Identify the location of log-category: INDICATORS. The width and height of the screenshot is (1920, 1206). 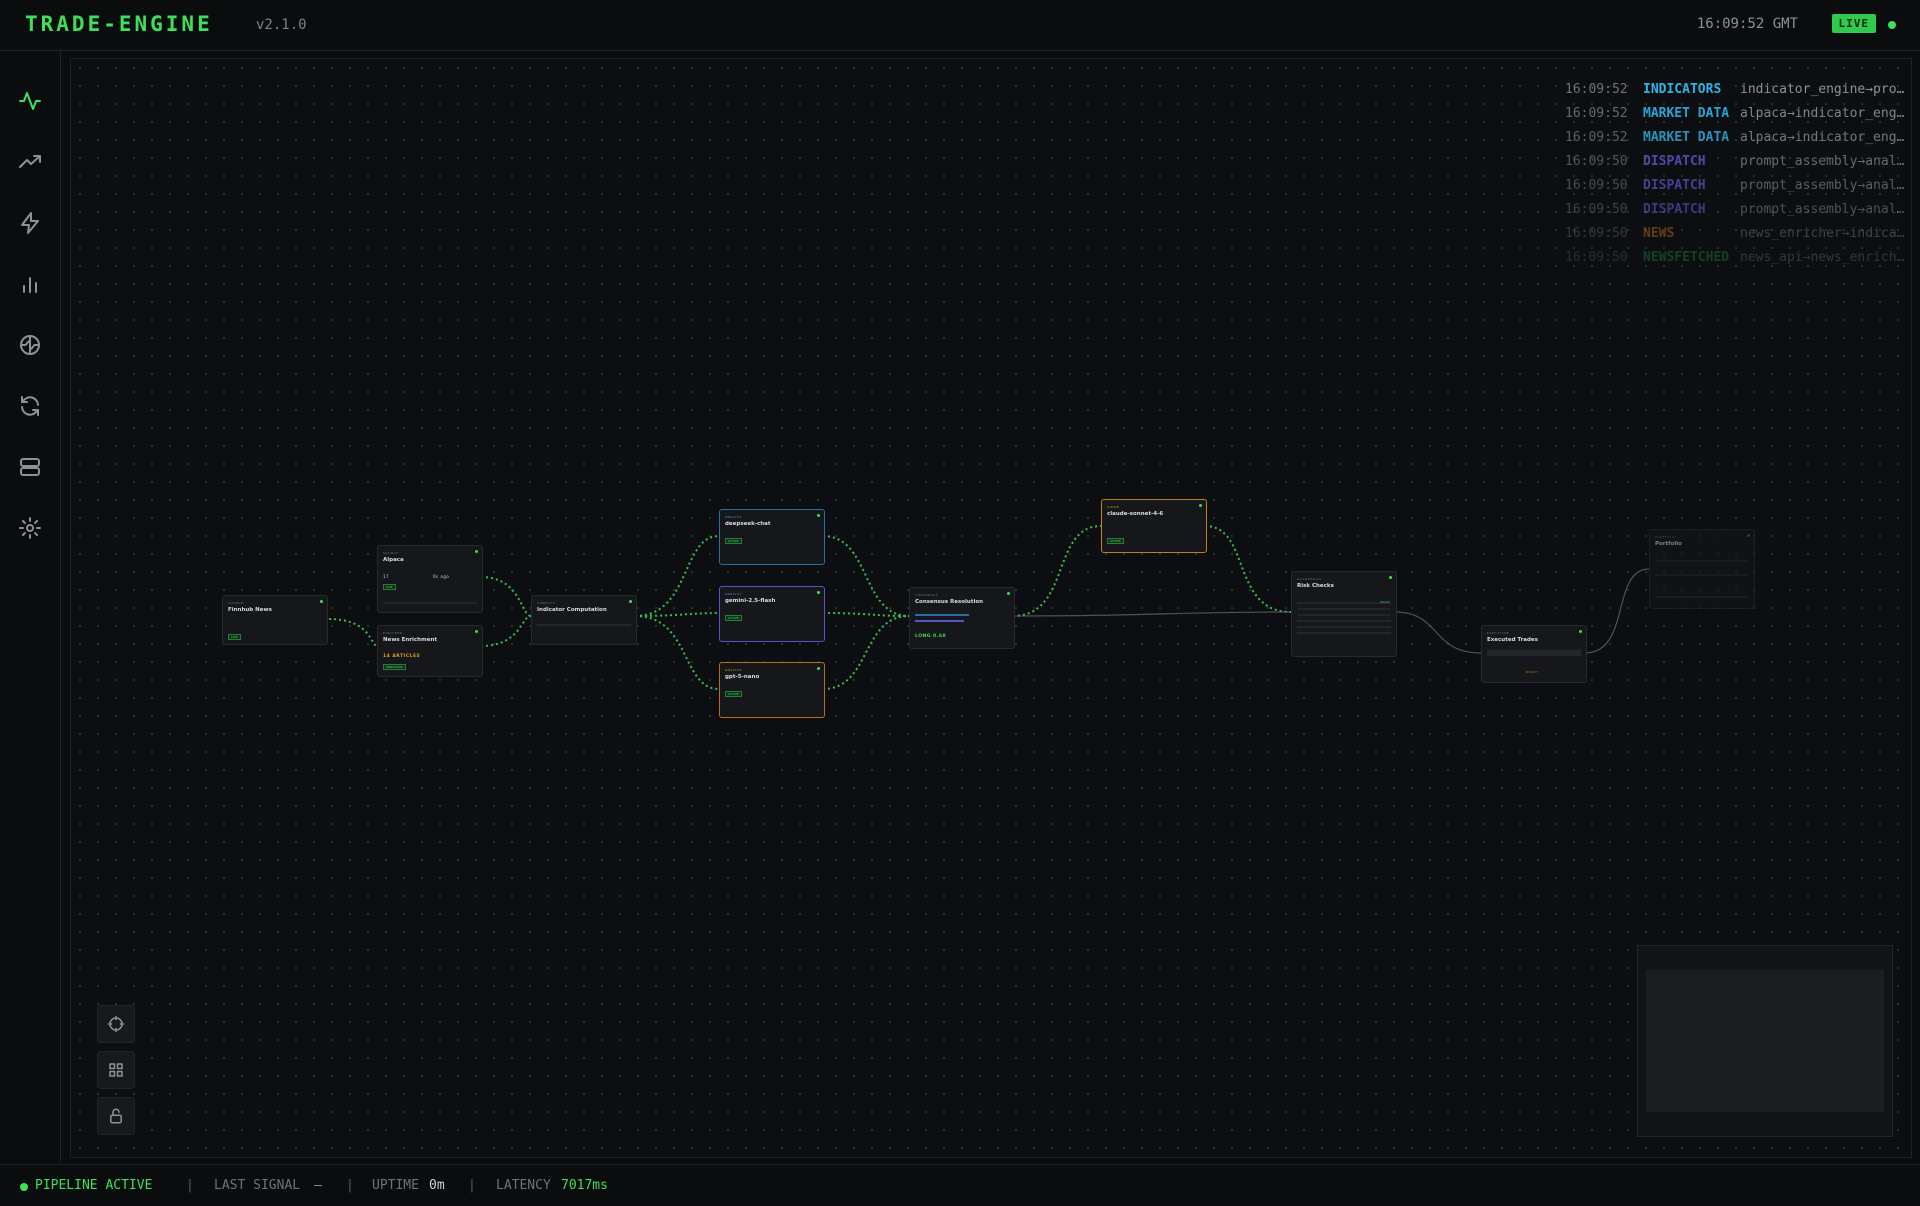
(1682, 89).